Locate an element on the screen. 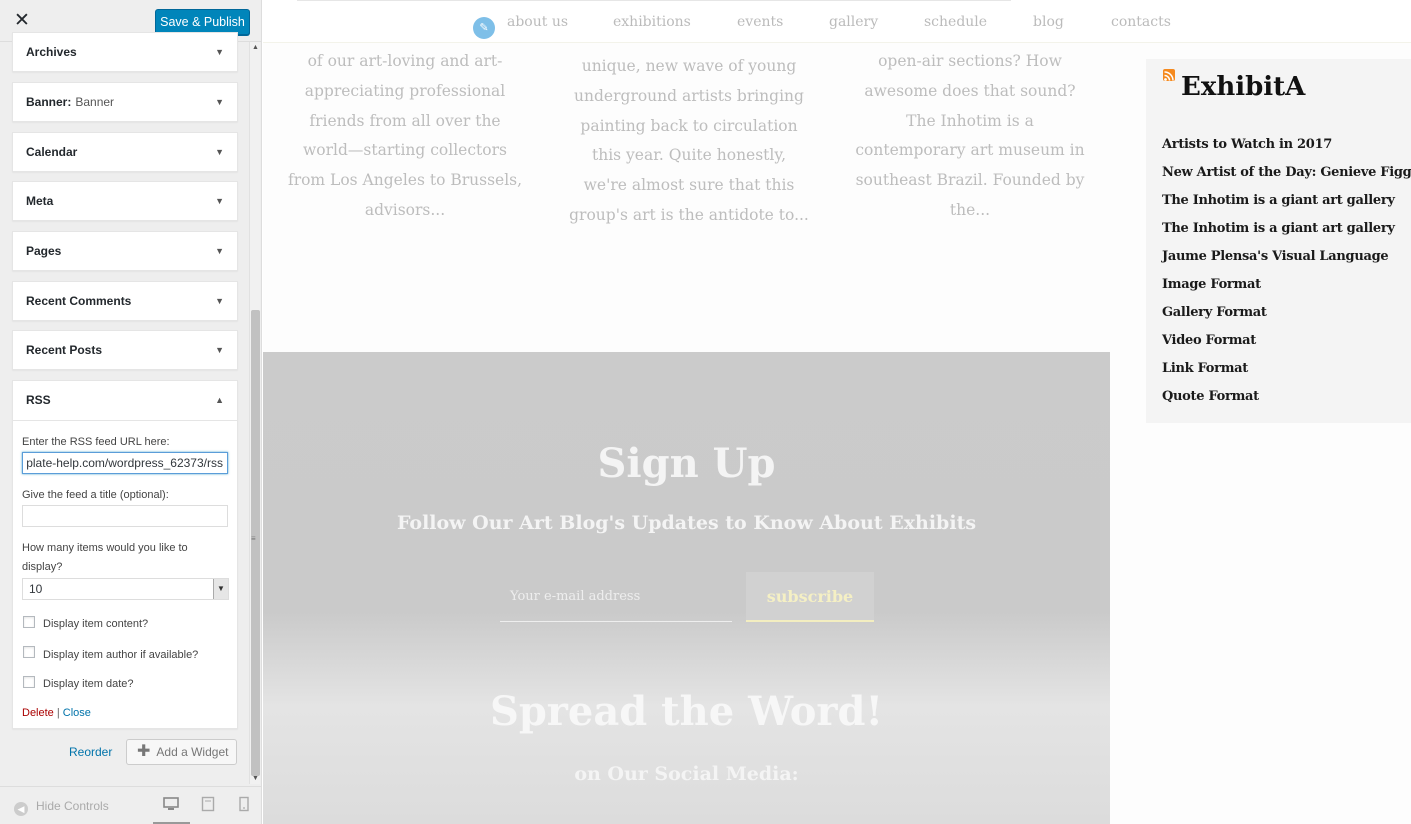  scrollbar-thumb is located at coordinates (255, 543).